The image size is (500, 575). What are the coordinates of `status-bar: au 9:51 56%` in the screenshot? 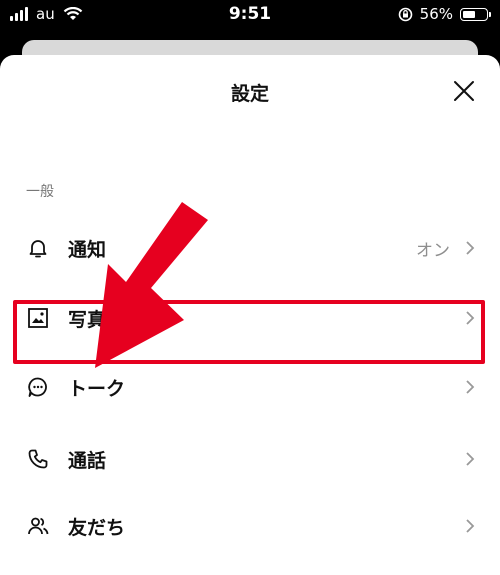 It's located at (250, 15).